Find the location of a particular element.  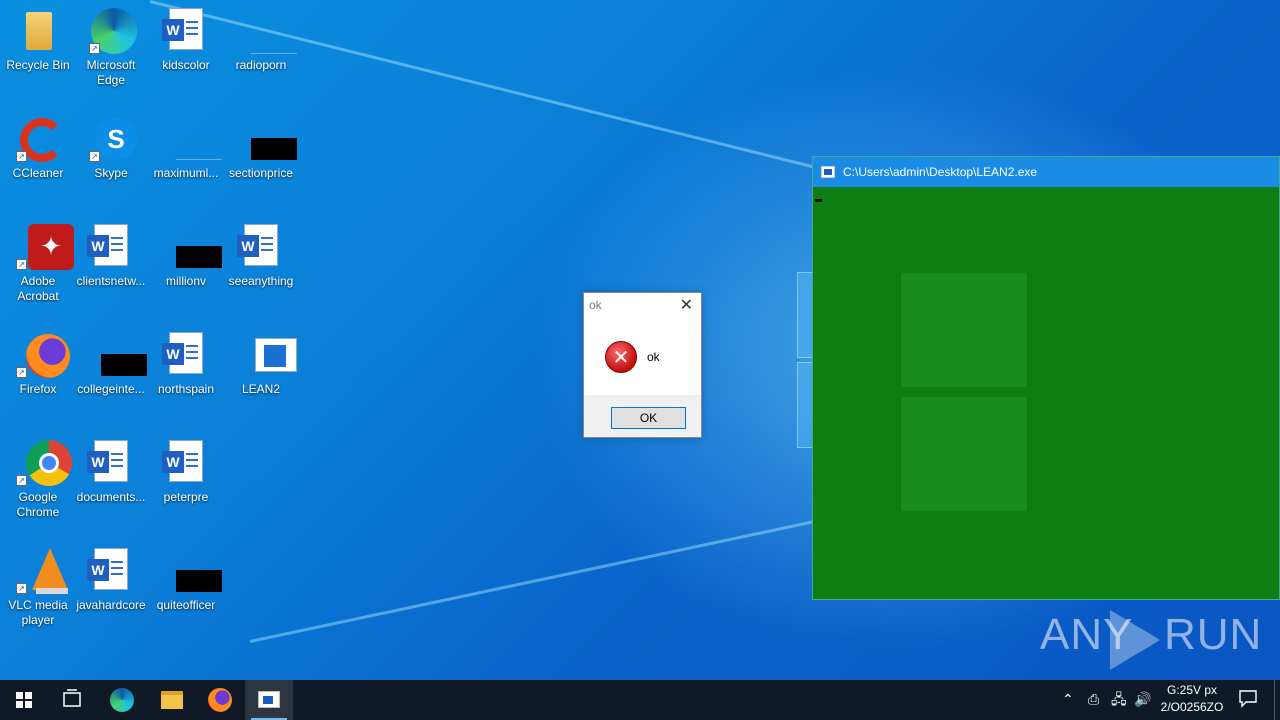

message-box-text: ok is located at coordinates (653, 357).